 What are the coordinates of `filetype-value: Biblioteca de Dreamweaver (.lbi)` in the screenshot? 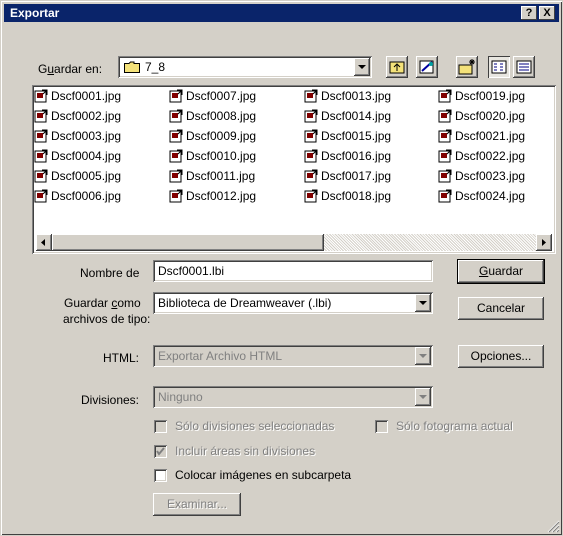 It's located at (245, 303).